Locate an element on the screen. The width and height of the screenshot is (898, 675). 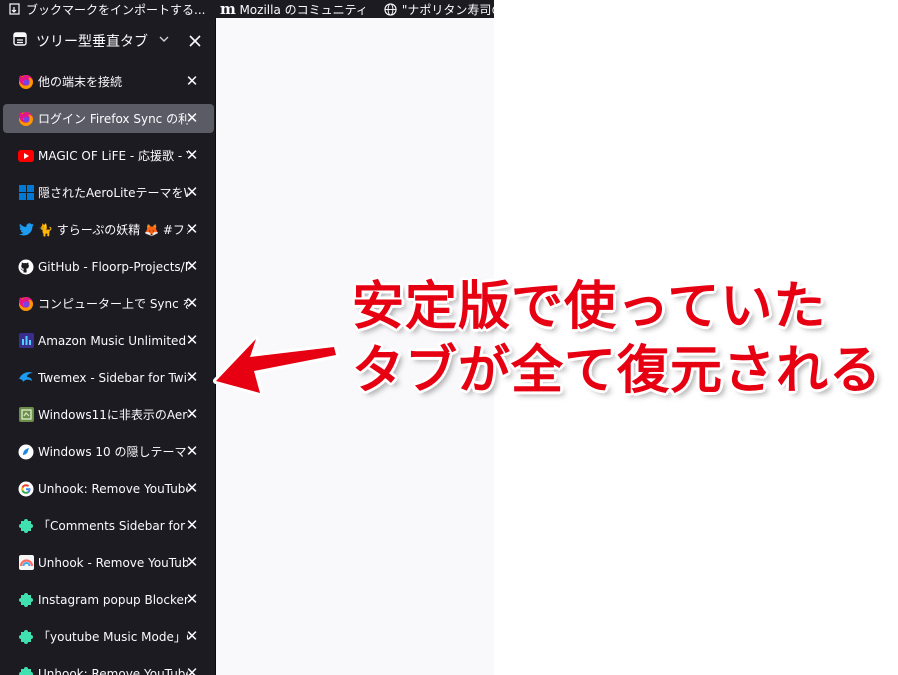
bookmark-mozilla: m Mozilla のコミュニティ is located at coordinates (294, 9).